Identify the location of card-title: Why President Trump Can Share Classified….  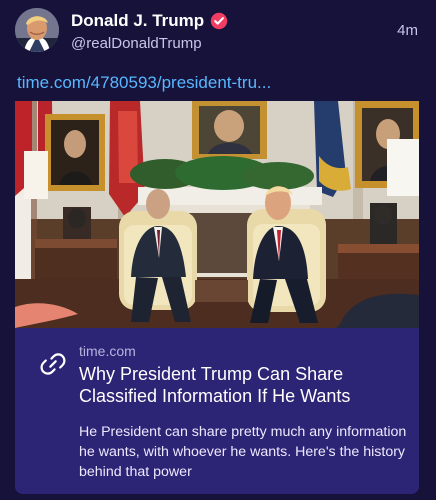
(239, 385).